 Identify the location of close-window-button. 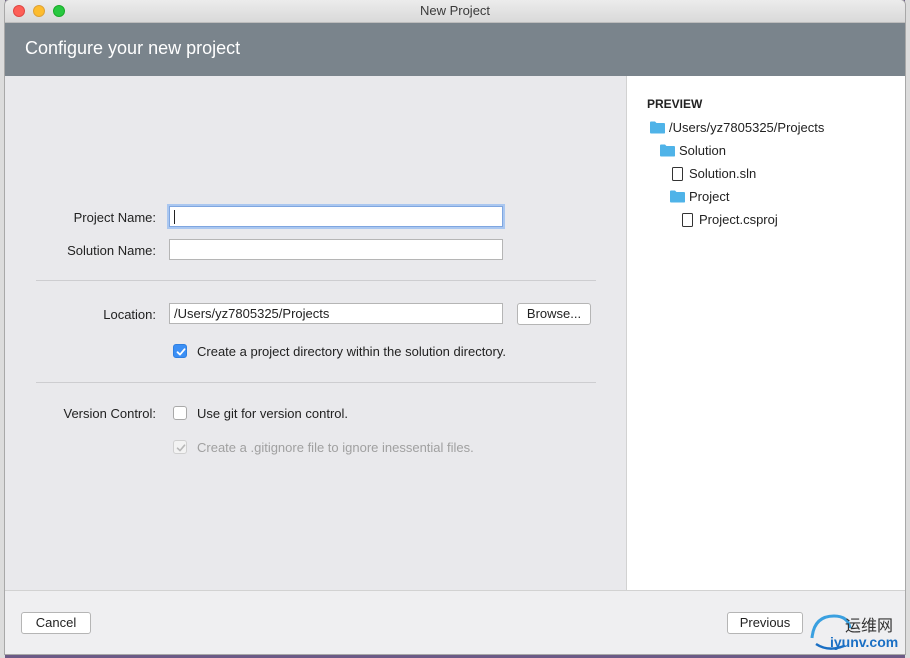
(19, 11).